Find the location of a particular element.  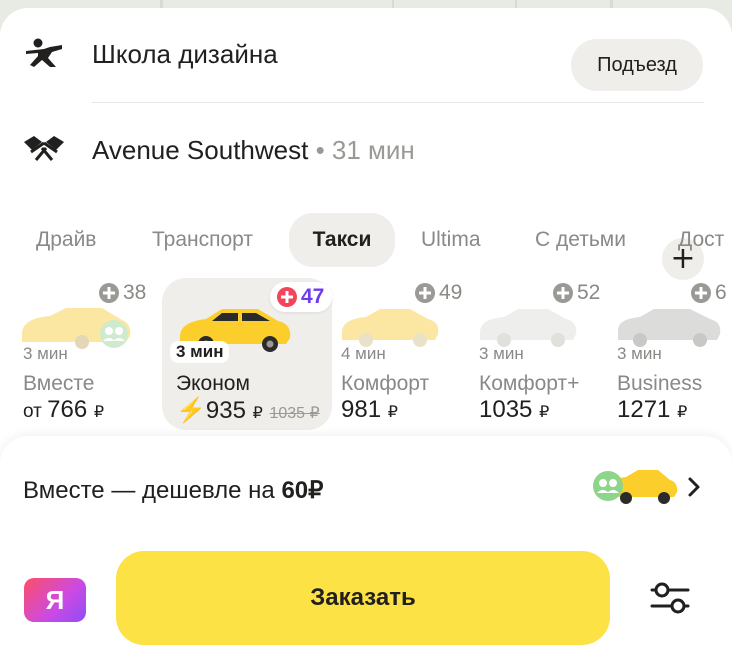

badge-value: 6 is located at coordinates (721, 292).